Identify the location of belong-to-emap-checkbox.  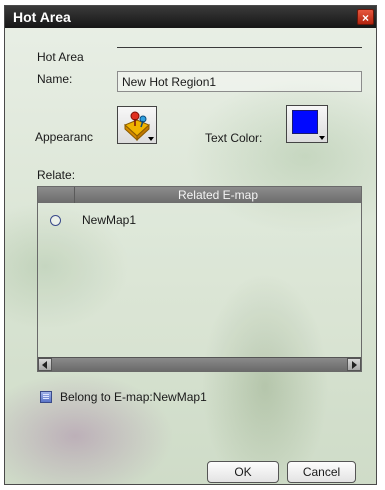
(46, 397).